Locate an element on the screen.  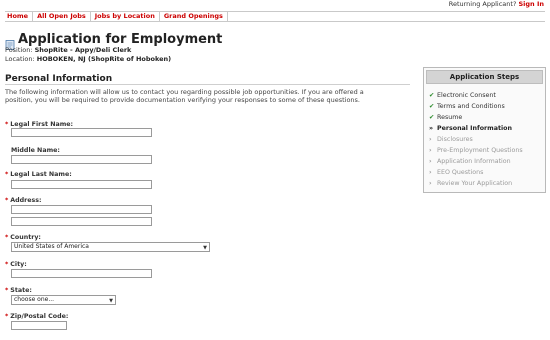
step-item: › Pre-Employment Questions is located at coordinates (476, 150).